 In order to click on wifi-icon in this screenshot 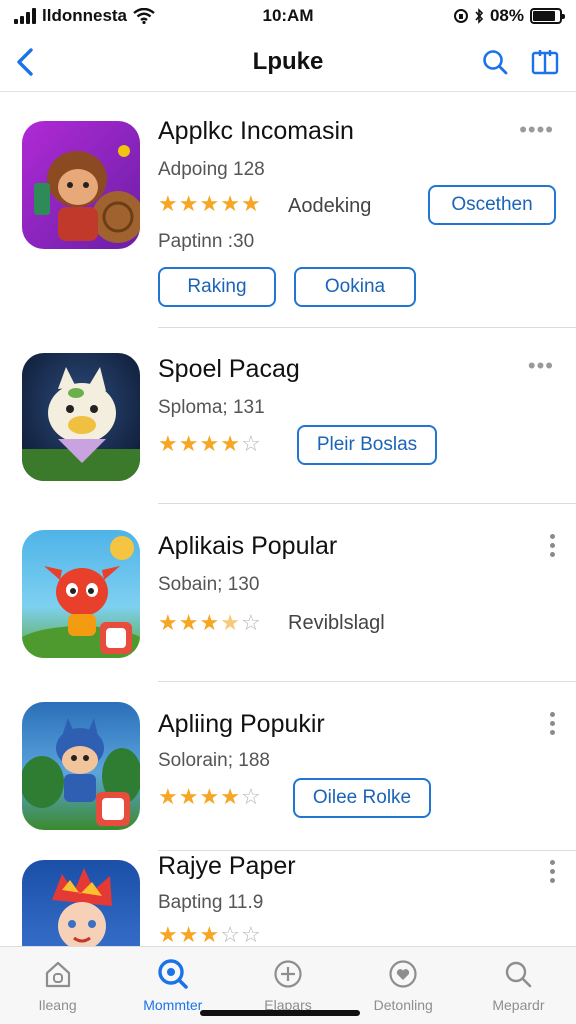, I will do `click(144, 16)`.